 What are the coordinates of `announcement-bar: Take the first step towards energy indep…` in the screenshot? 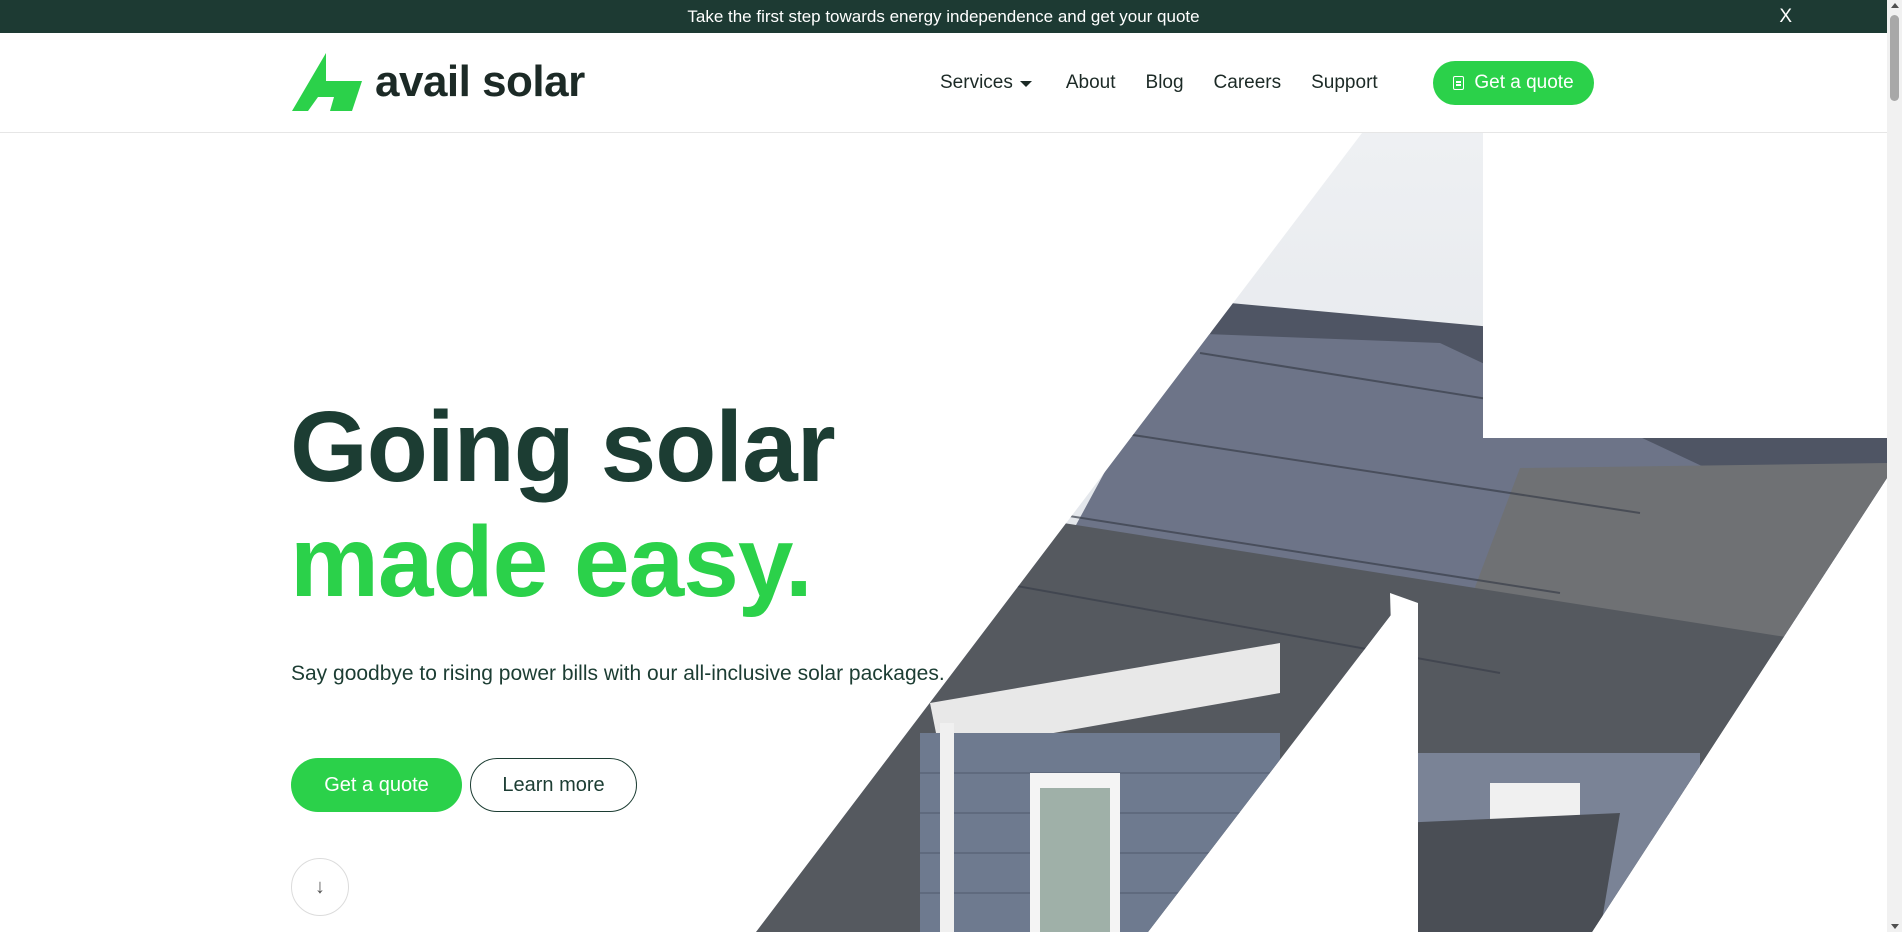 It's located at (943, 16).